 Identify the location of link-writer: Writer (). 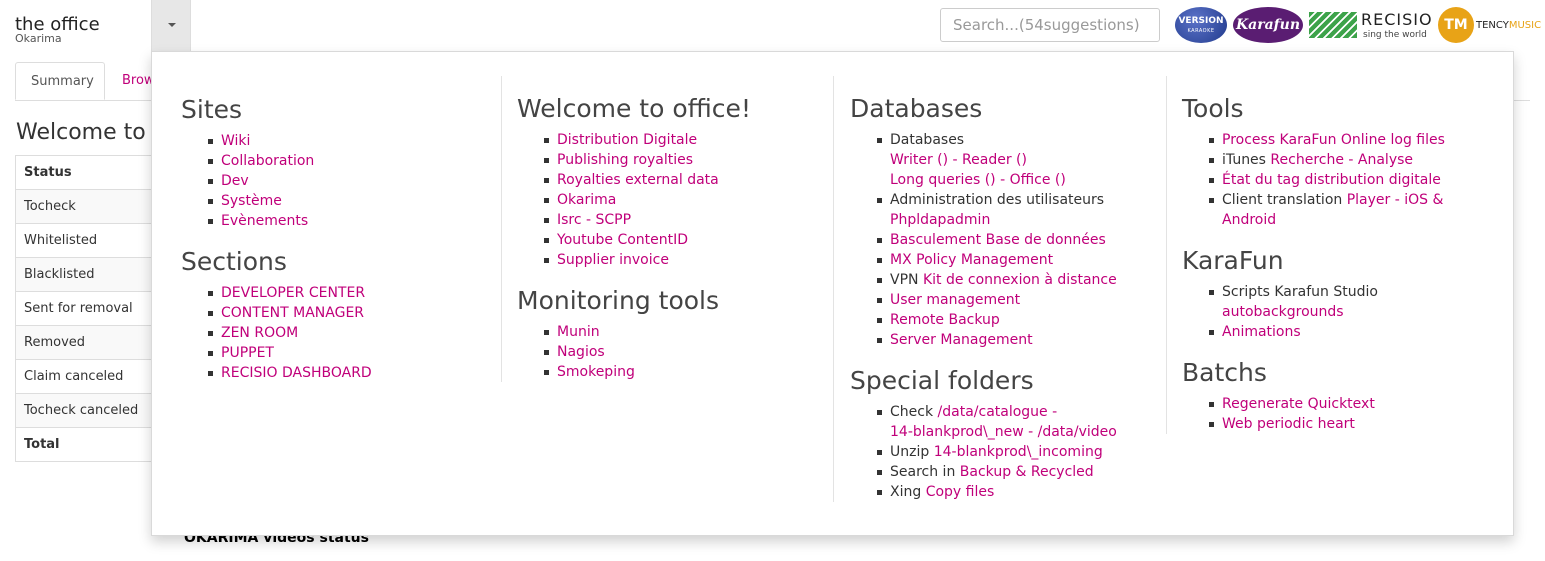
(919, 160).